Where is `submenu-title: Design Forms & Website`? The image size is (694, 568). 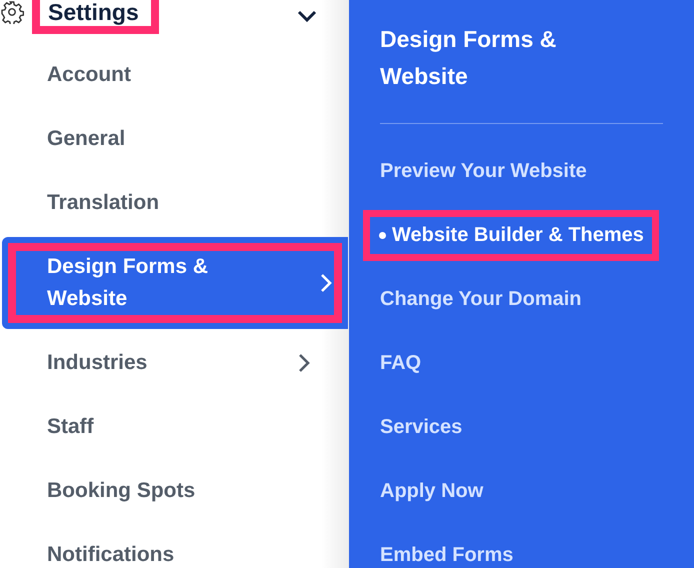
submenu-title: Design Forms & Website is located at coordinates (469, 58).